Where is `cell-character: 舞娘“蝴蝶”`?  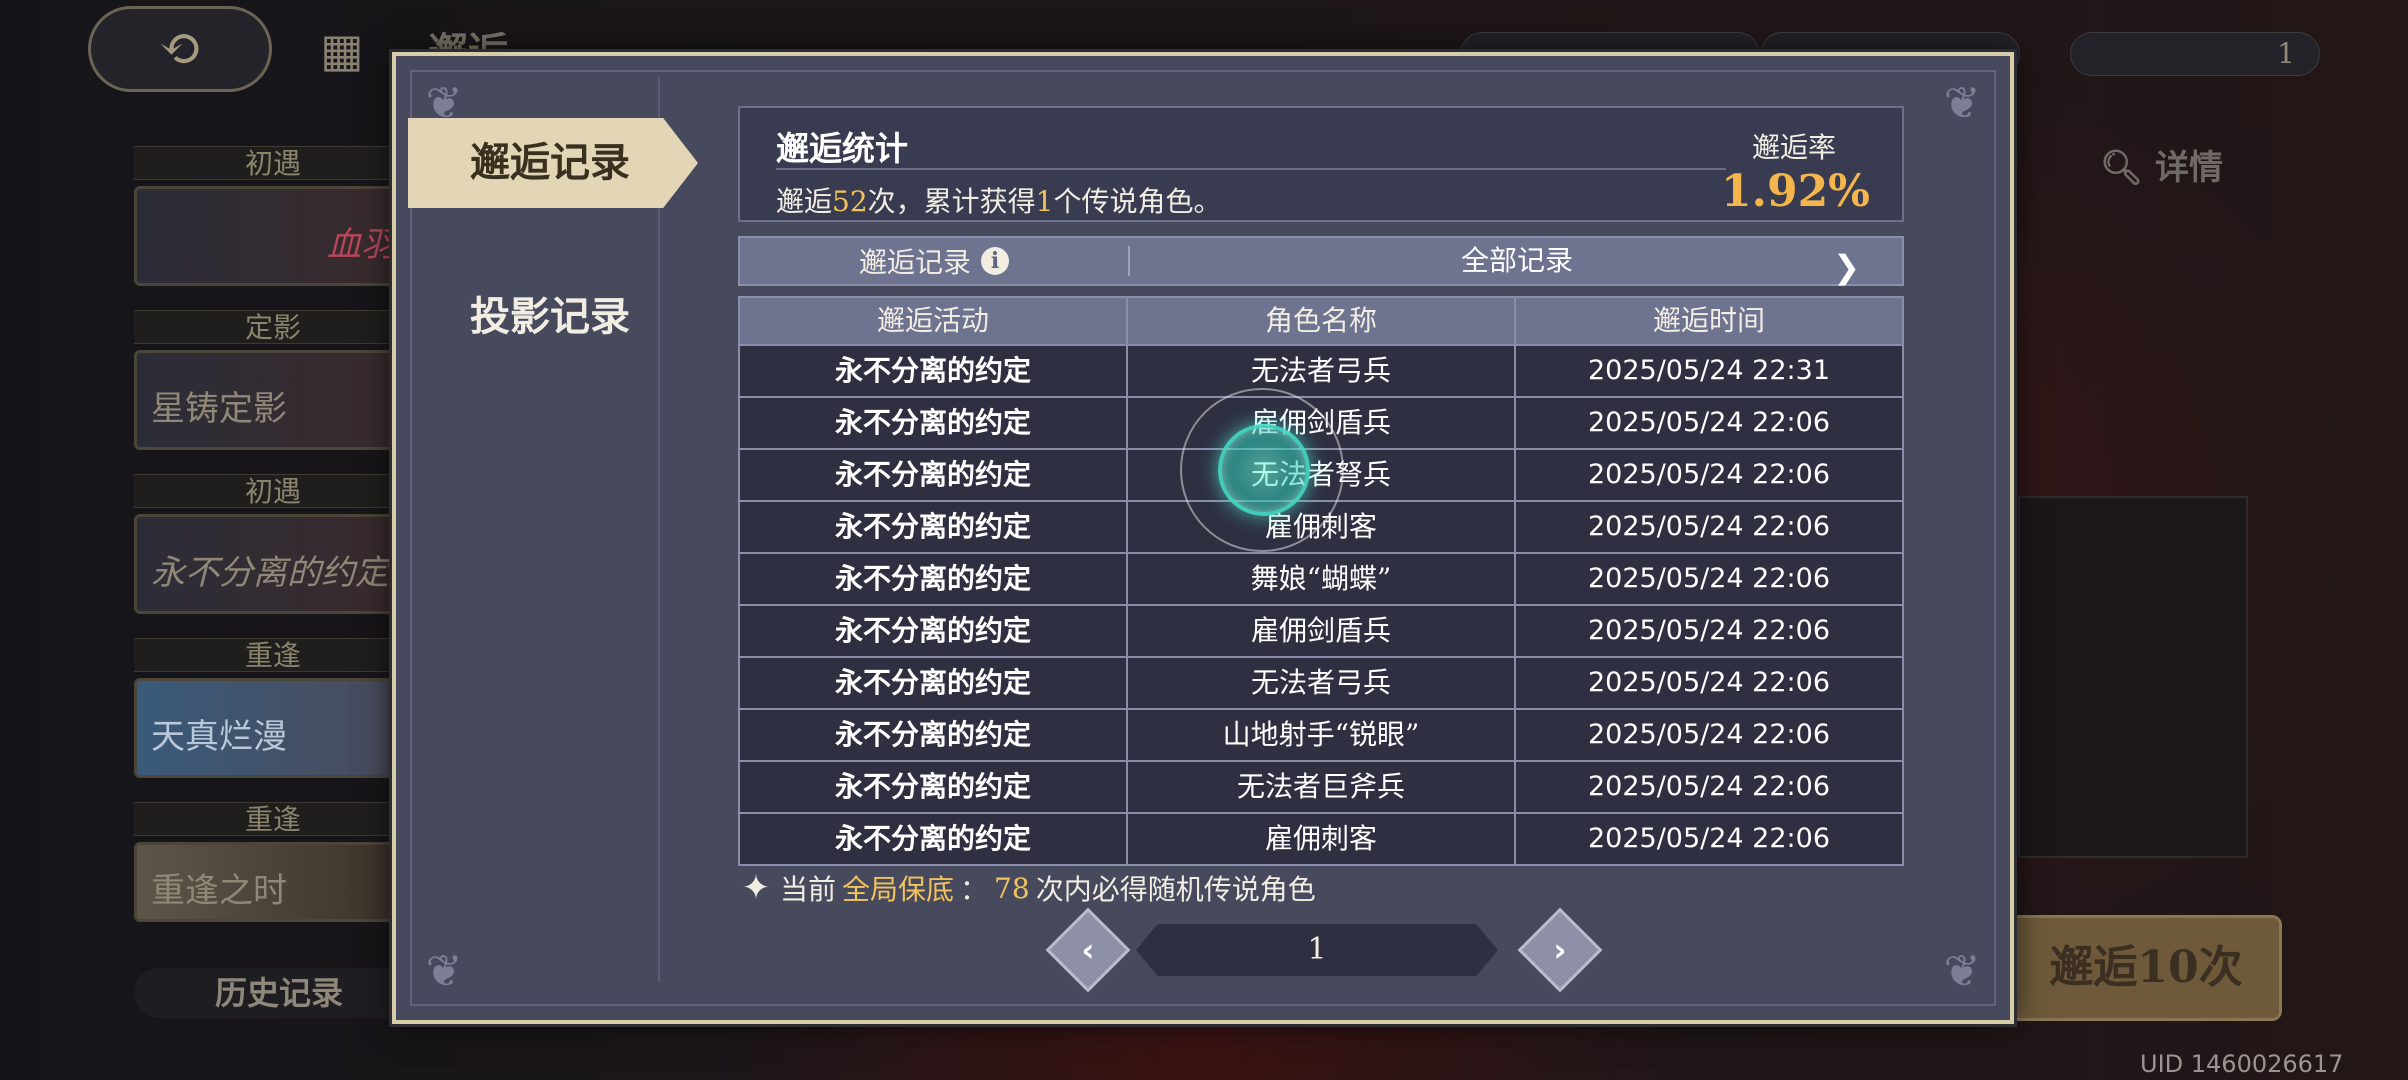
cell-character: 舞娘“蝴蝶” is located at coordinates (1322, 579).